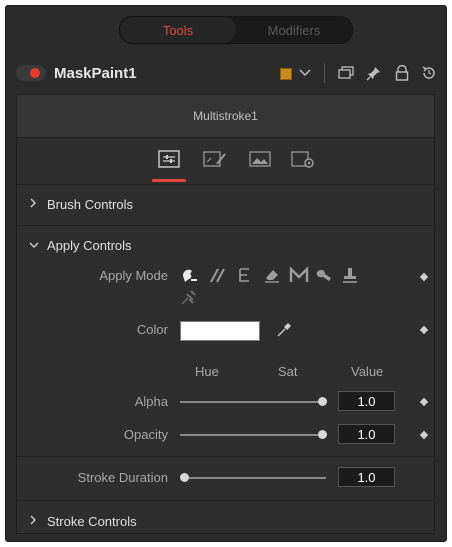  I want to click on tab-modifiers: Modifiers, so click(294, 30).